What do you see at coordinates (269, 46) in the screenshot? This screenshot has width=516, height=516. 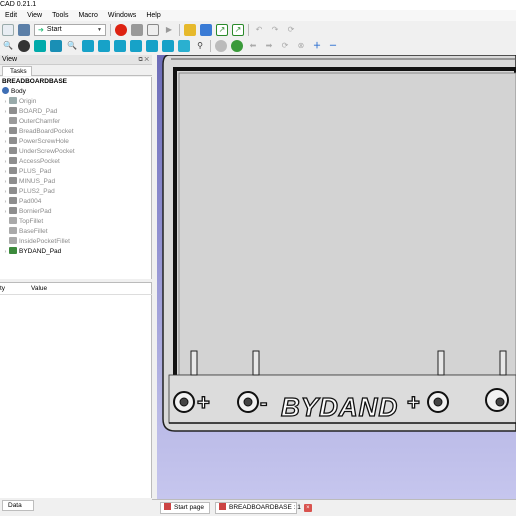 I see `arrow-right-icon: ➡` at bounding box center [269, 46].